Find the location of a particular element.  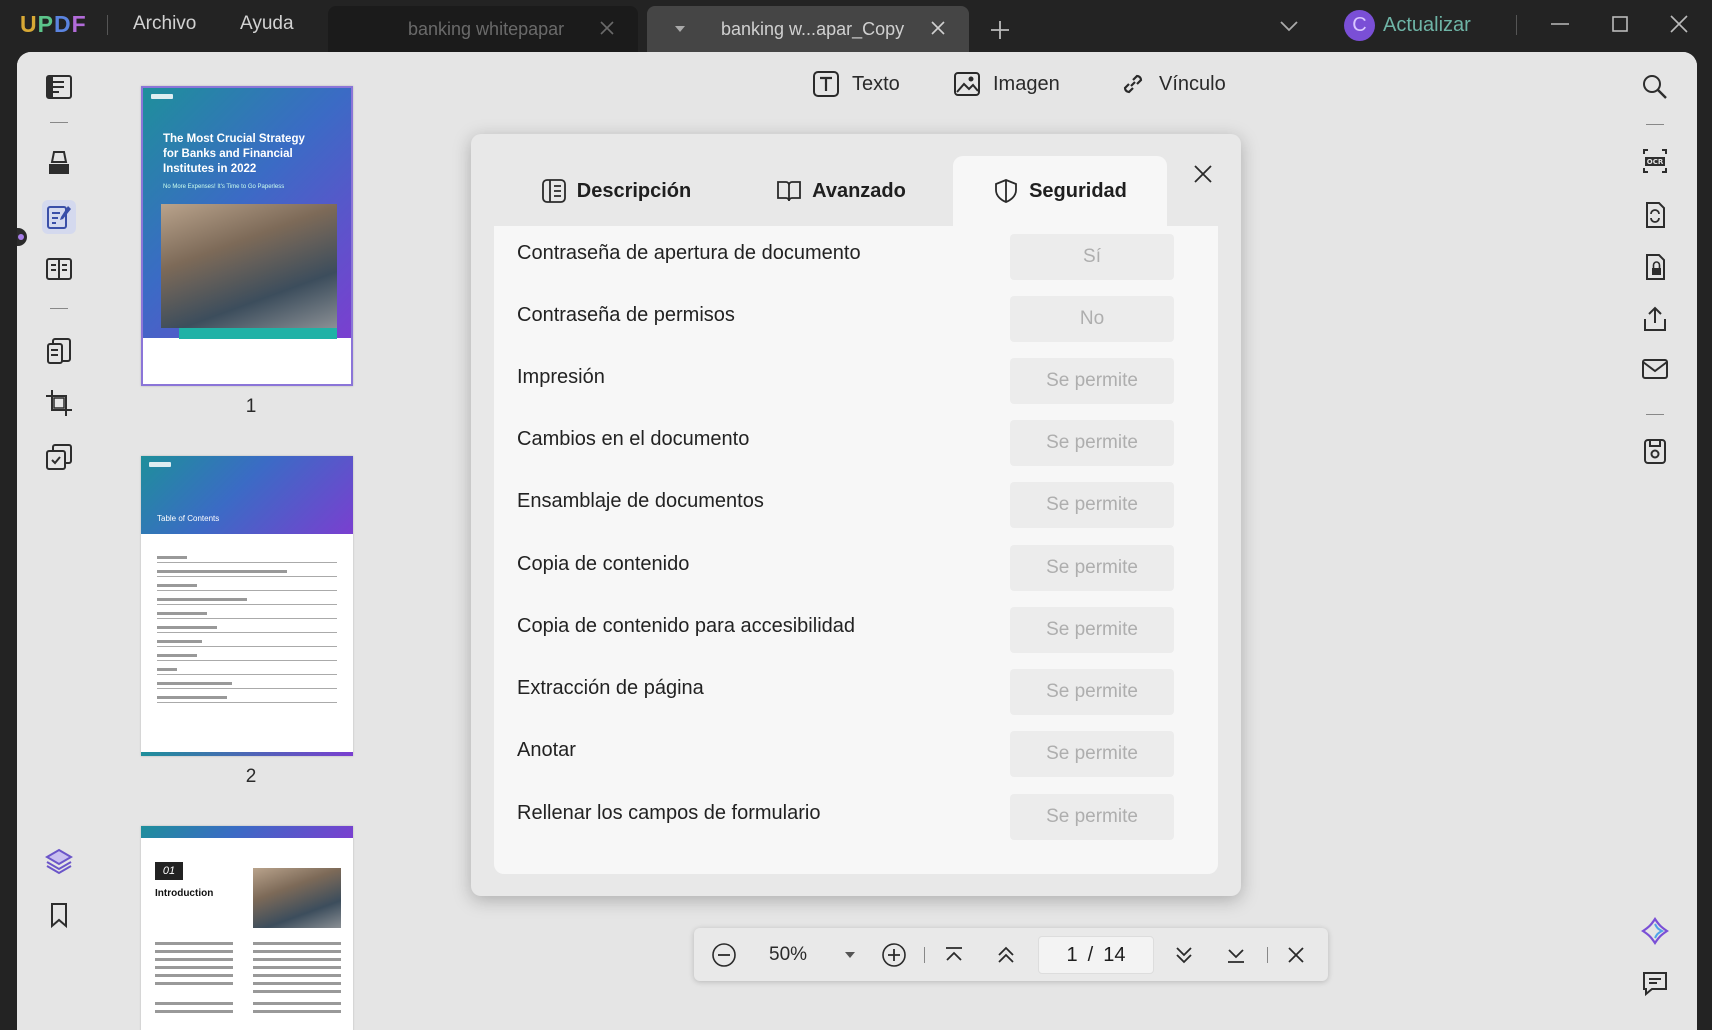

add-text-button: Texto is located at coordinates (856, 84).